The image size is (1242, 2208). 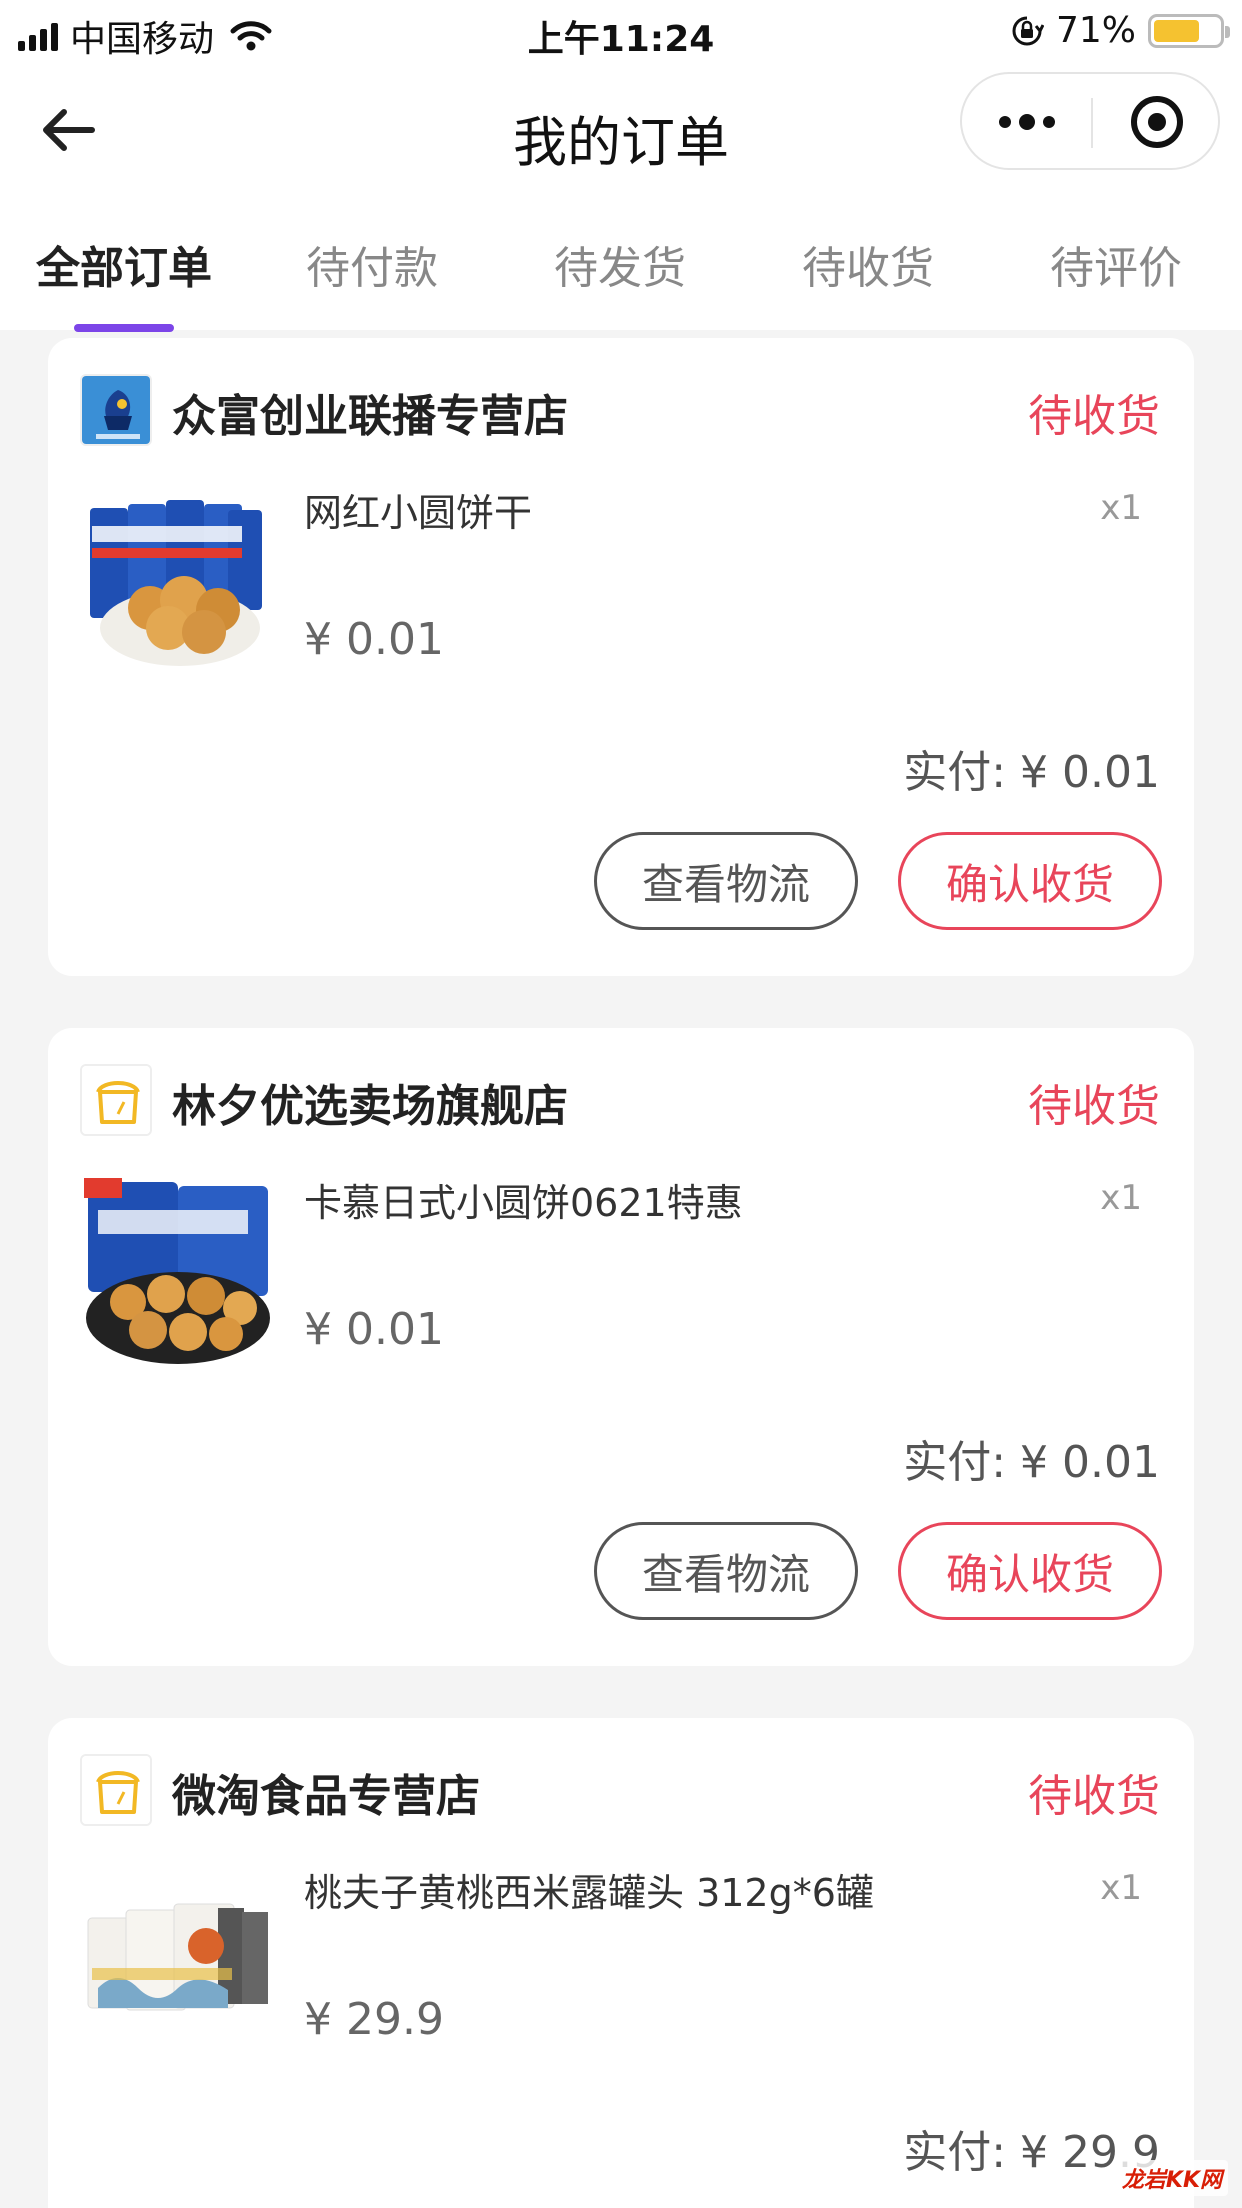 What do you see at coordinates (370, 1102) in the screenshot?
I see `store-name: 林夕优选卖场旗舰店` at bounding box center [370, 1102].